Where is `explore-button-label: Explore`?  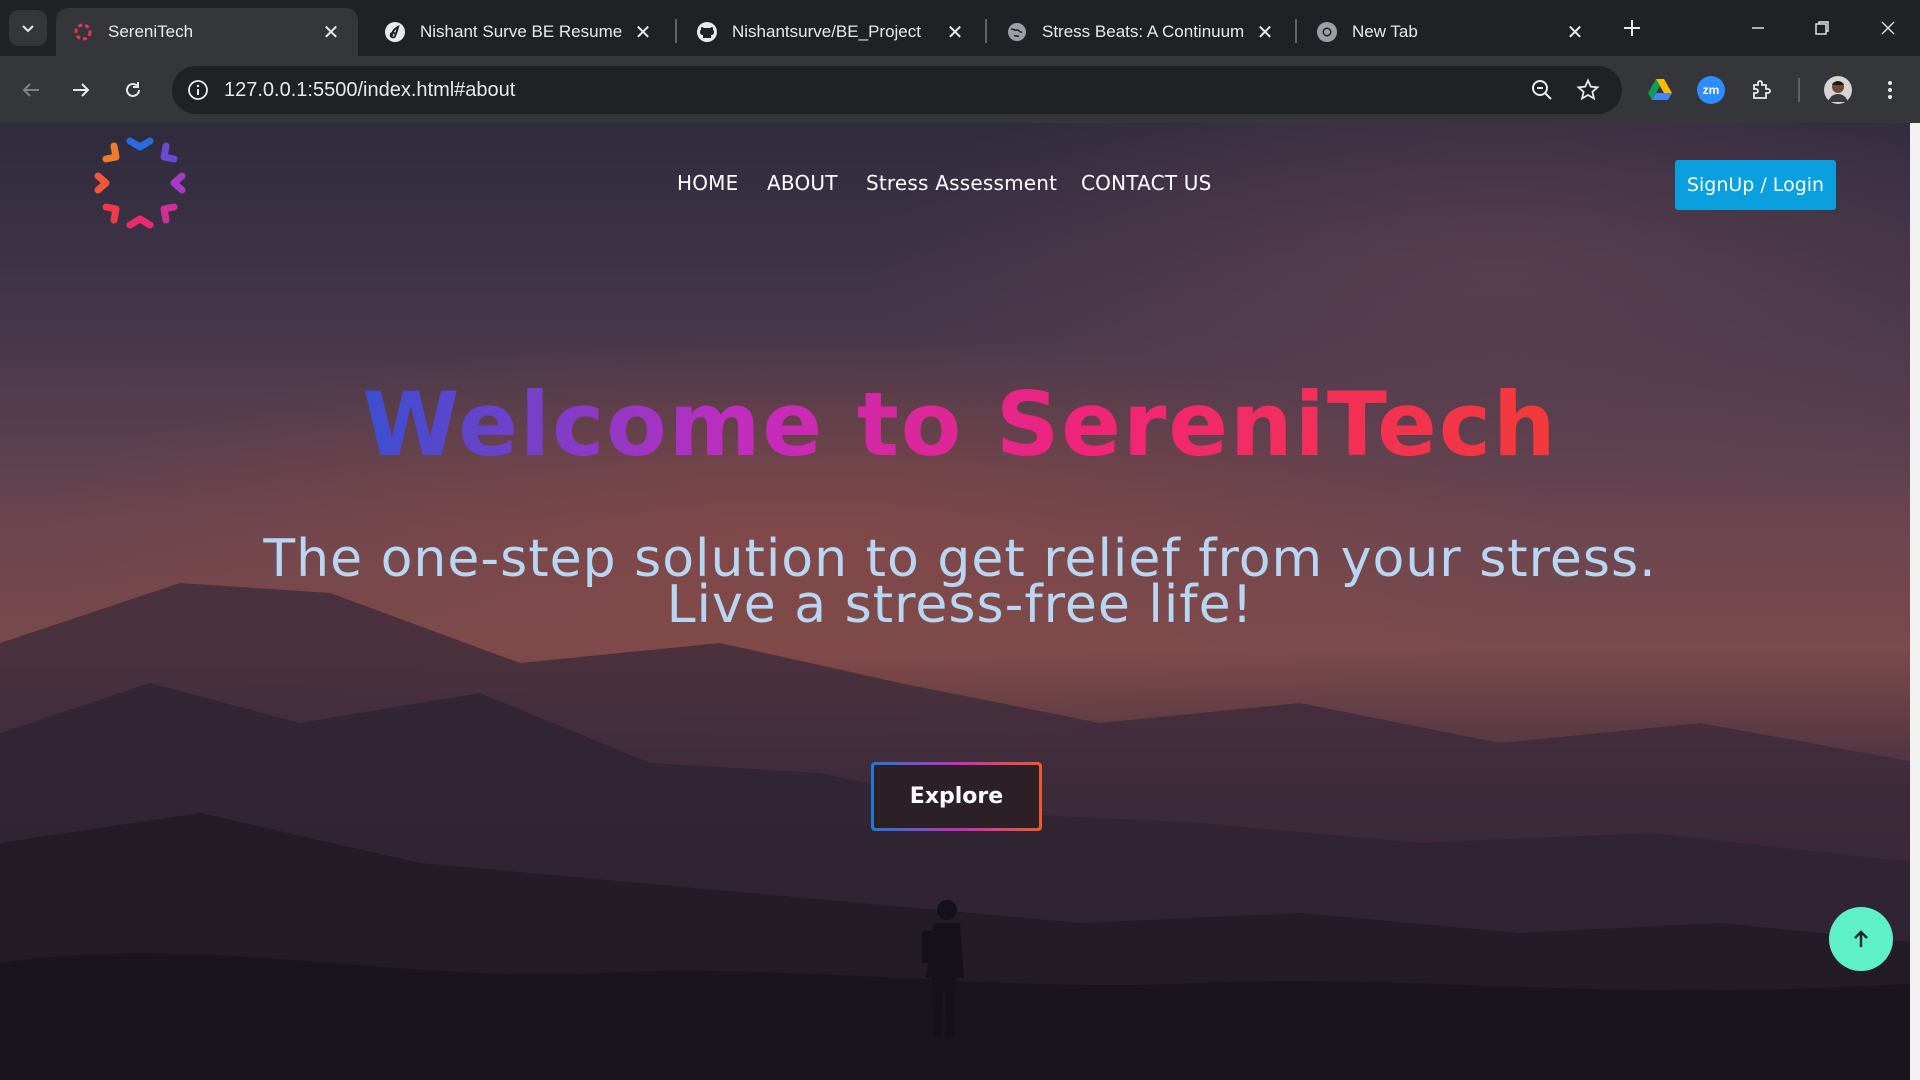 explore-button-label: Explore is located at coordinates (956, 796).